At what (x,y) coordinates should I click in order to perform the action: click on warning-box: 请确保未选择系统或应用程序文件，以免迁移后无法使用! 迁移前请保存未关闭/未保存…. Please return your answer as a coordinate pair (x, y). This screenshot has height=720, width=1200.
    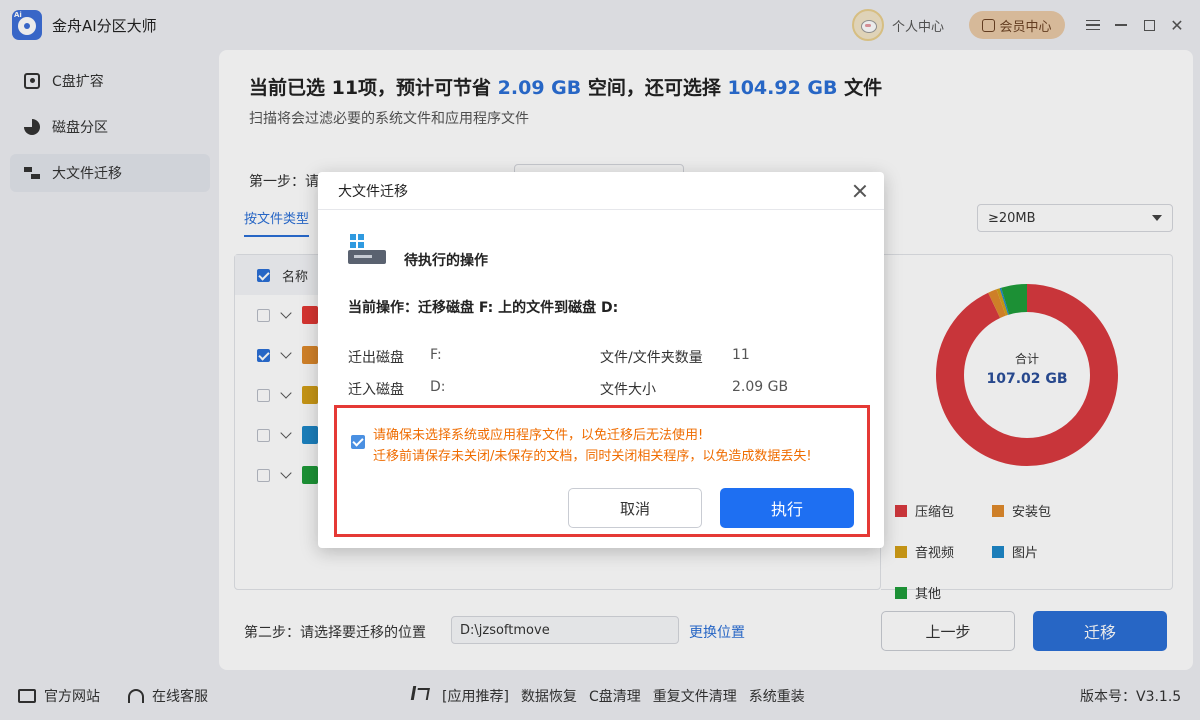
    Looking at the image, I should click on (602, 471).